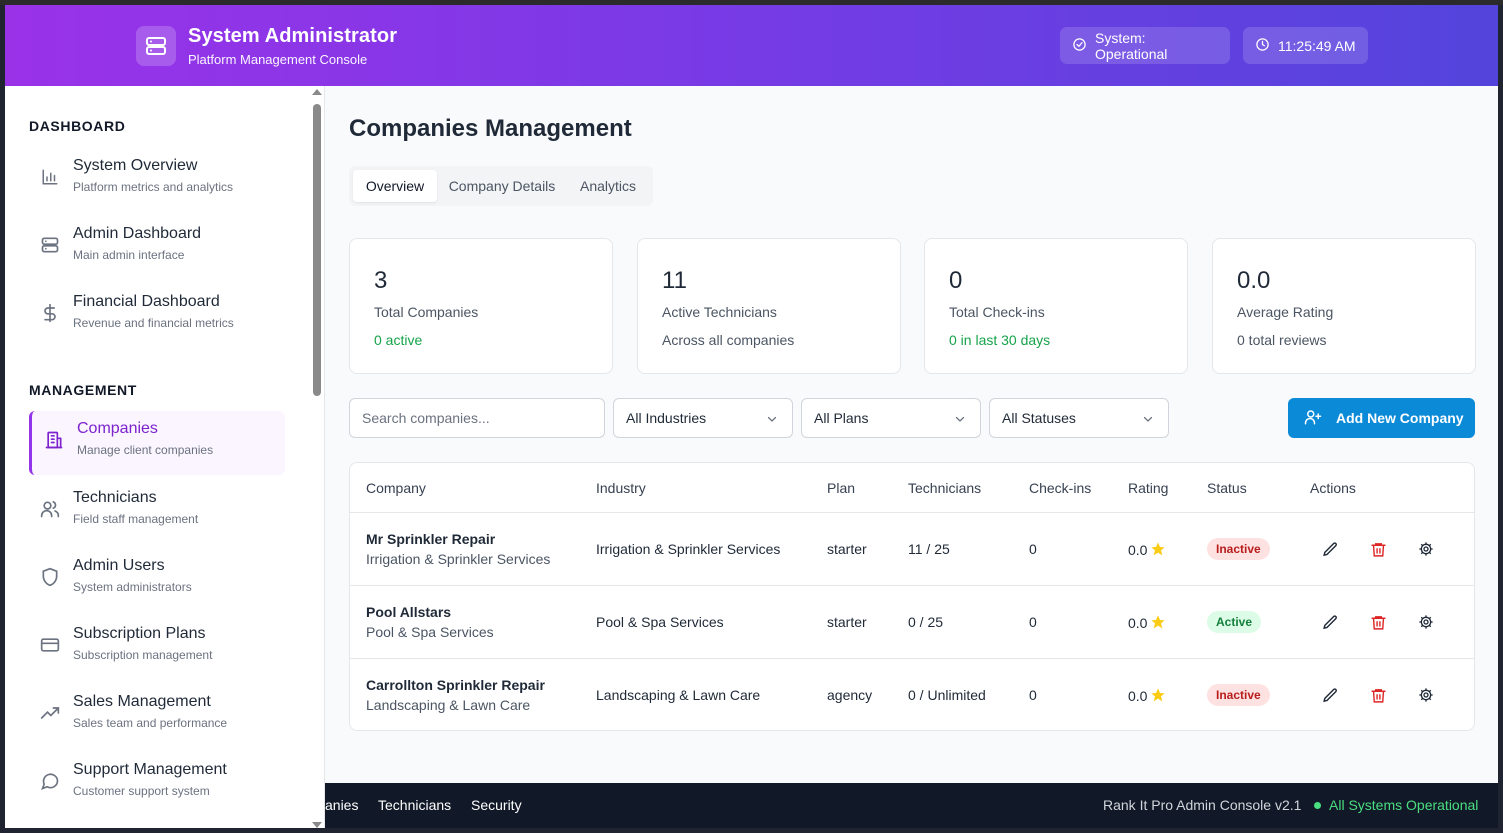 Image resolution: width=1503 pixels, height=833 pixels. I want to click on tab-company-details: Company Details, so click(502, 186).